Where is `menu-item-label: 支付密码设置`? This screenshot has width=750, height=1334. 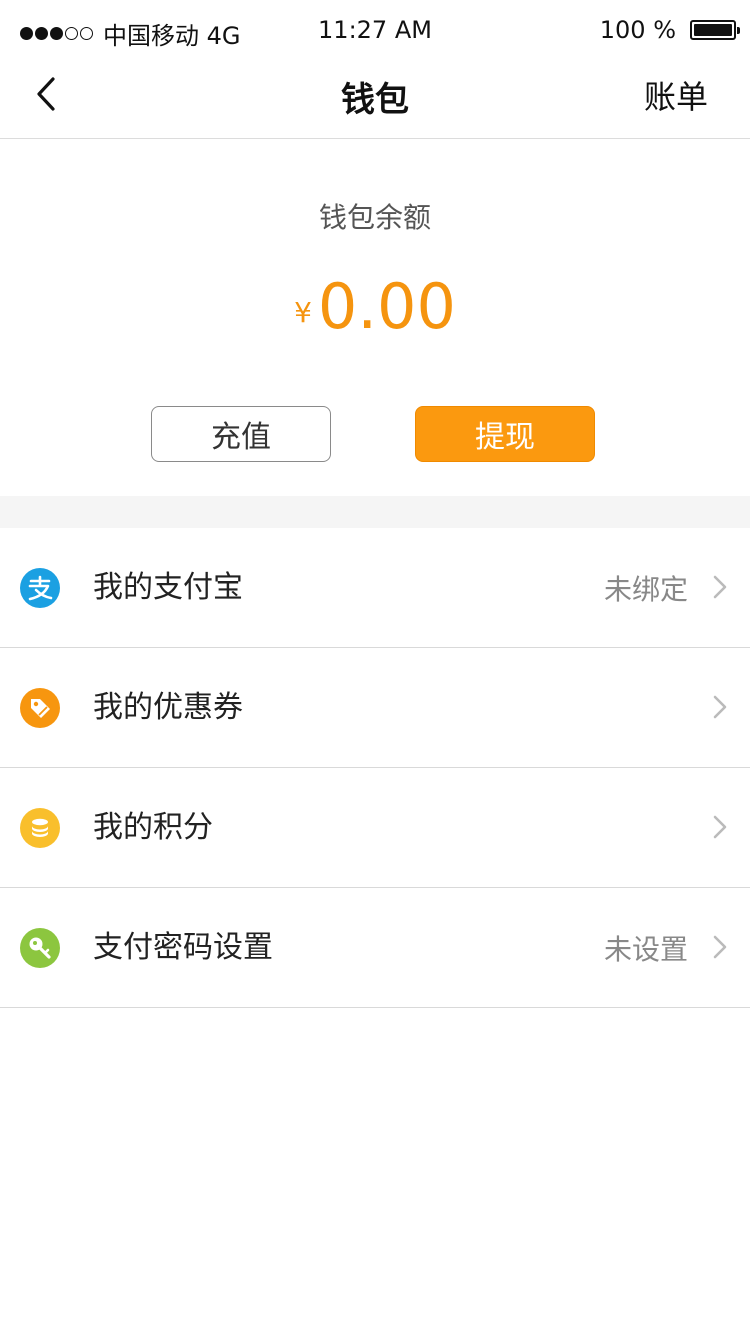 menu-item-label: 支付密码设置 is located at coordinates (183, 947).